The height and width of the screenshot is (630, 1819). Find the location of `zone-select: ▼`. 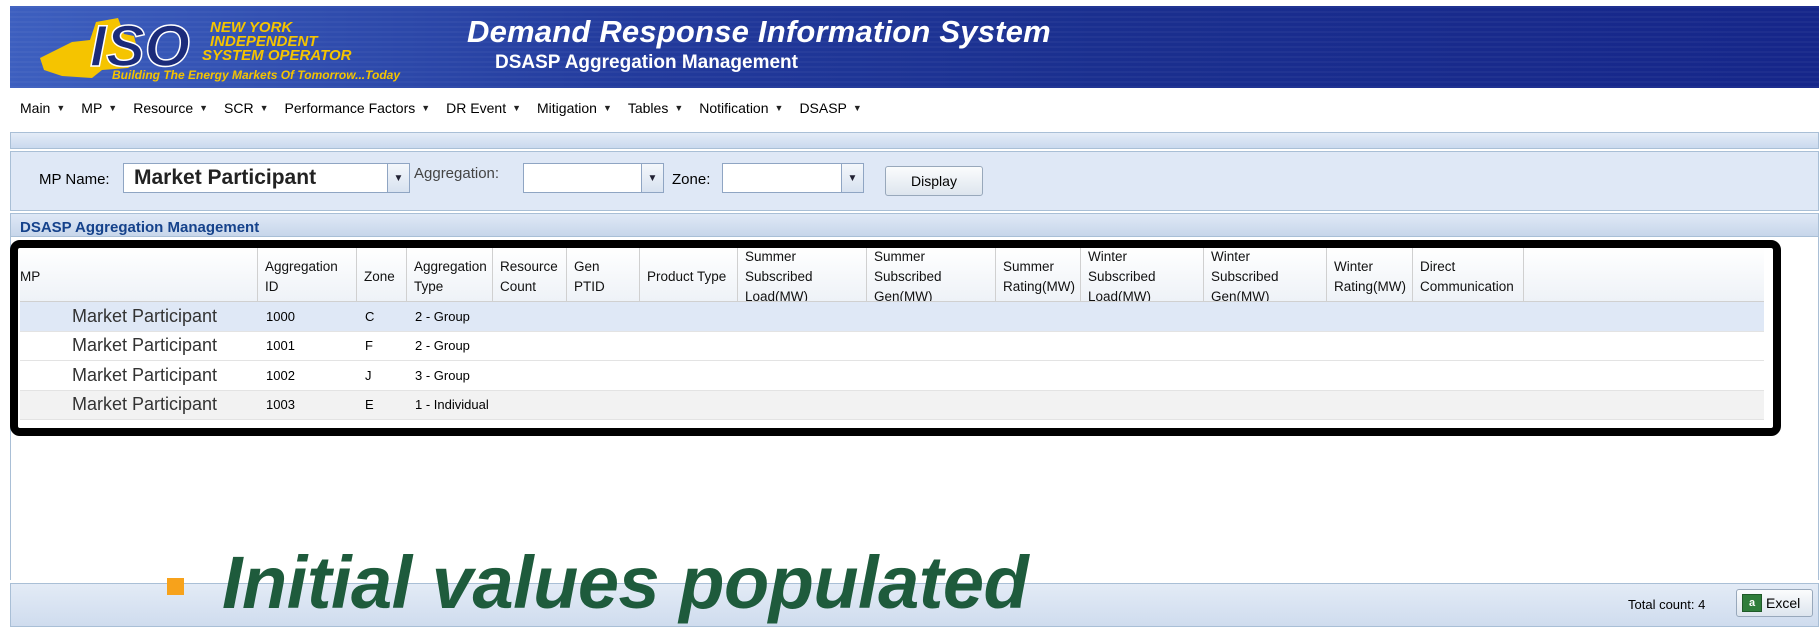

zone-select: ▼ is located at coordinates (793, 178).